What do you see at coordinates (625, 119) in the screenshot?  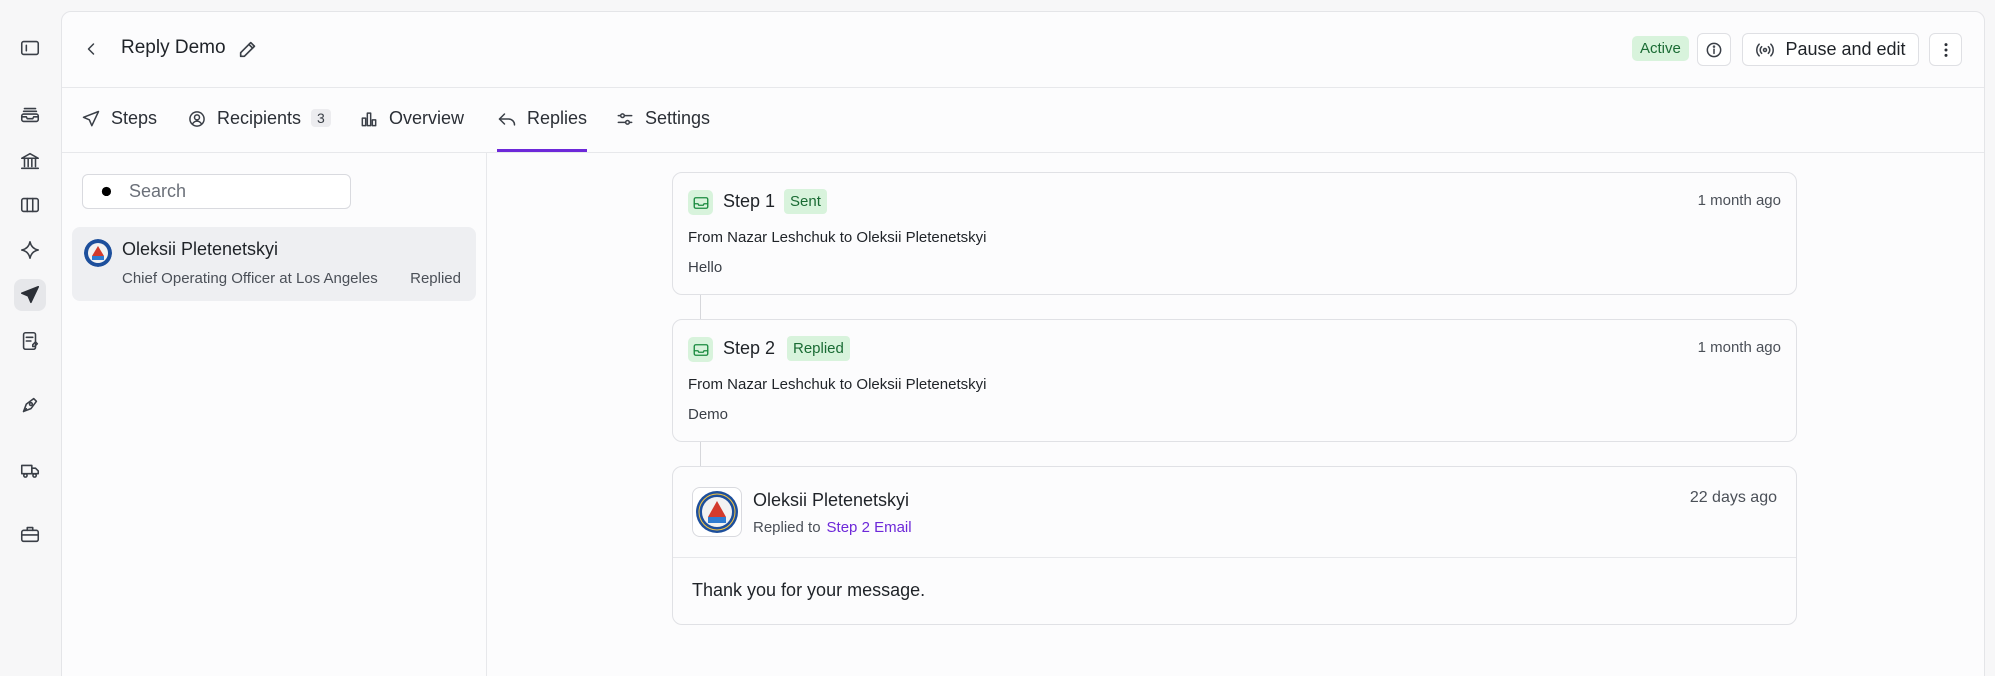 I see `sliders-icon` at bounding box center [625, 119].